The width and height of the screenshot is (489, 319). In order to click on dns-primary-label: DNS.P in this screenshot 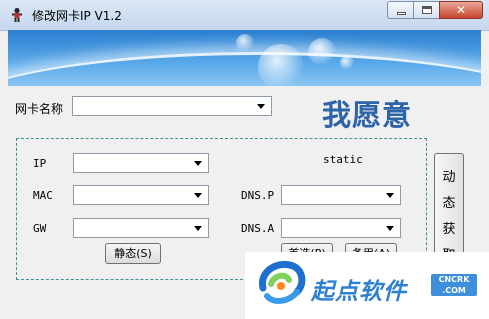, I will do `click(258, 195)`.